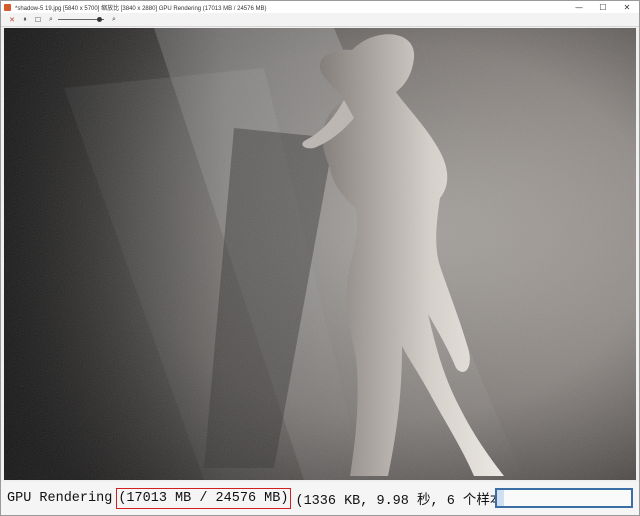 The image size is (640, 516). Describe the element at coordinates (38, 20) in the screenshot. I see `stop-icon: ☐` at that location.